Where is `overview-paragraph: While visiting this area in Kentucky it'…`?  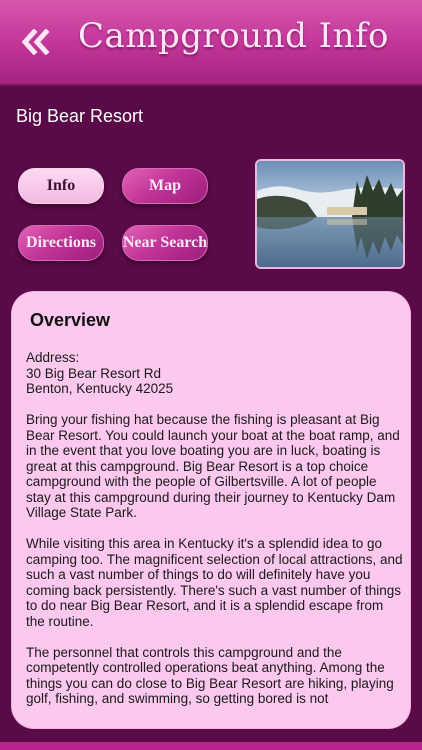 overview-paragraph: While visiting this area in Kentucky it'… is located at coordinates (214, 582).